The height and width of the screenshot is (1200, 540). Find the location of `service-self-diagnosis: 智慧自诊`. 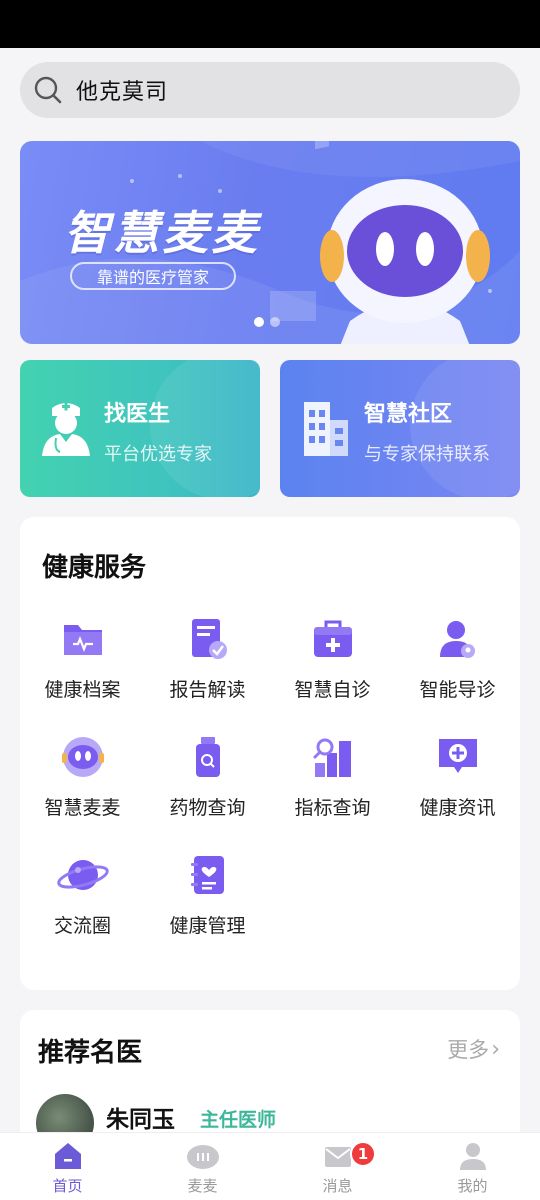

service-self-diagnosis: 智慧自诊 is located at coordinates (332, 659).